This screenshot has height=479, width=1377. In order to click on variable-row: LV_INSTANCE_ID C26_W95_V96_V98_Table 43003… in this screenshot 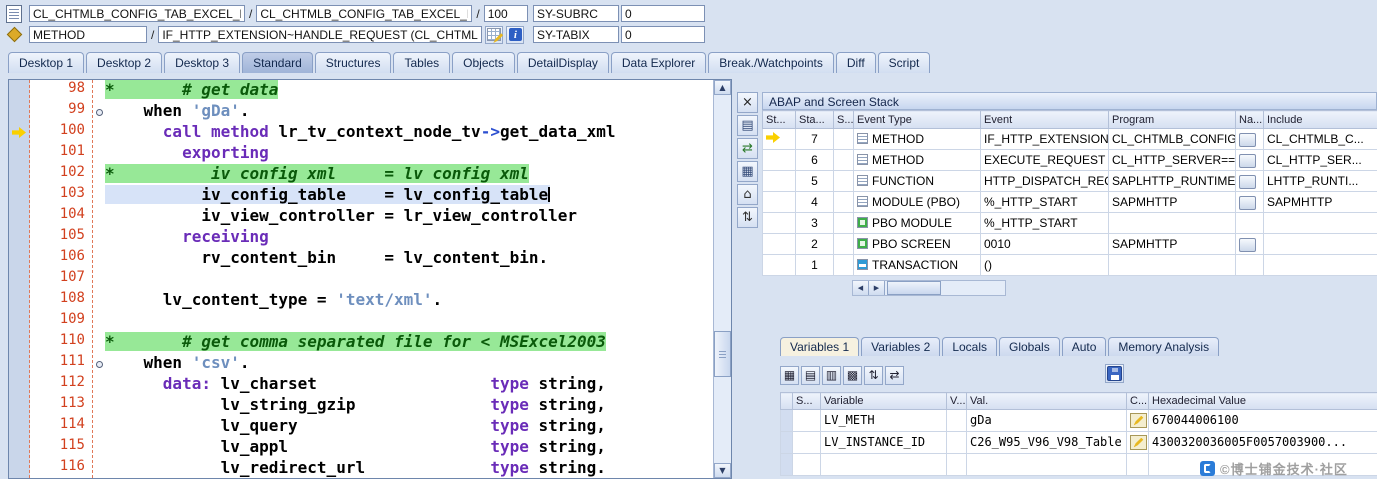, I will do `click(1078, 442)`.